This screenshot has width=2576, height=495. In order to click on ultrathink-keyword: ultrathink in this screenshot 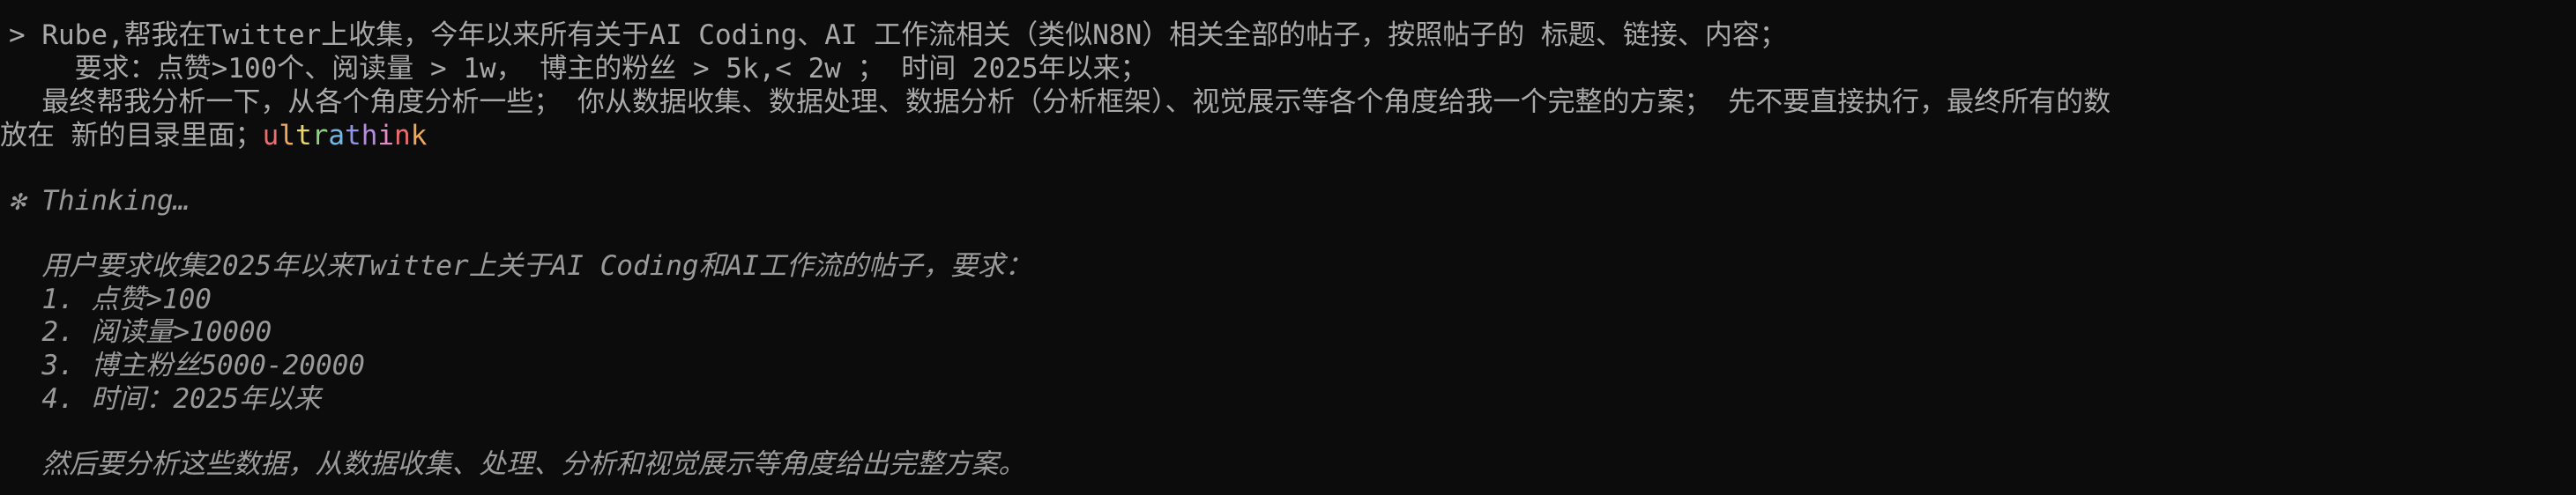, I will do `click(346, 135)`.